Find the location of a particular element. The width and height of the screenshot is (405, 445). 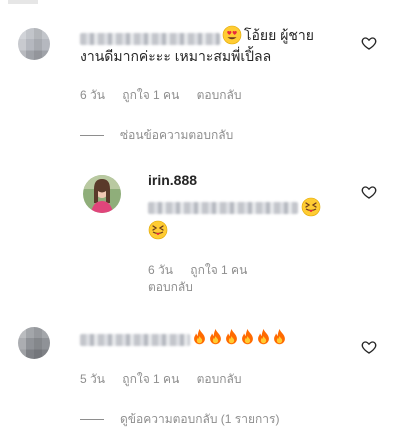

hide-replies-toggle: ซ่อนข้อความตอบกลับ is located at coordinates (156, 135).